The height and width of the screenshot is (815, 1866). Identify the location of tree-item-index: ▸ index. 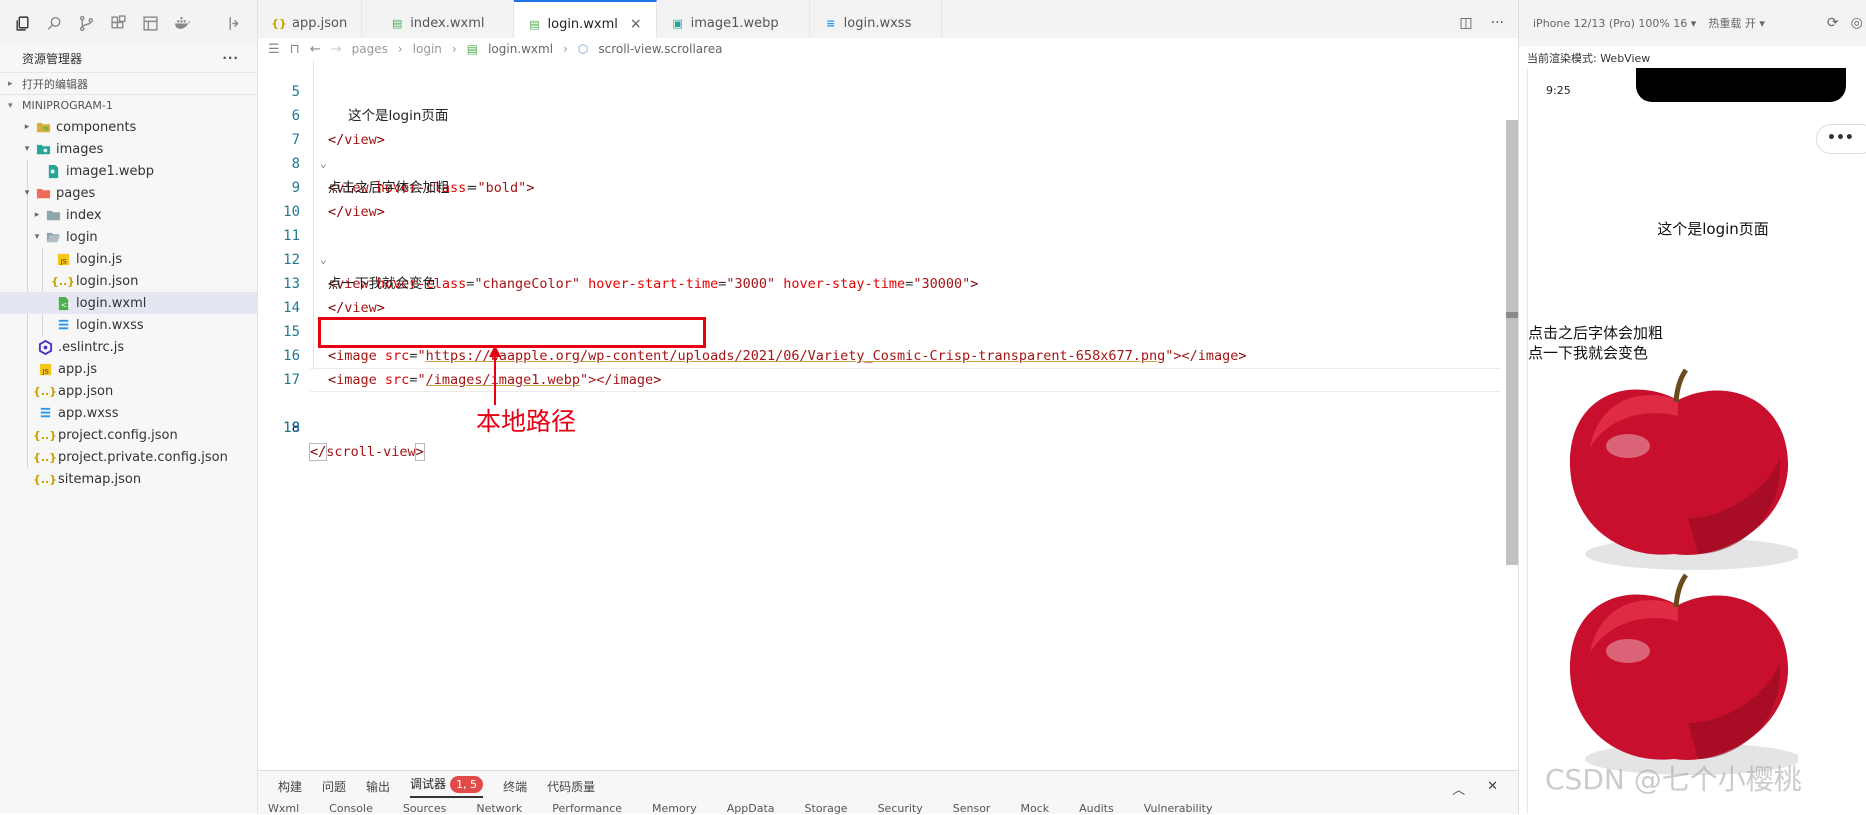
(128, 215).